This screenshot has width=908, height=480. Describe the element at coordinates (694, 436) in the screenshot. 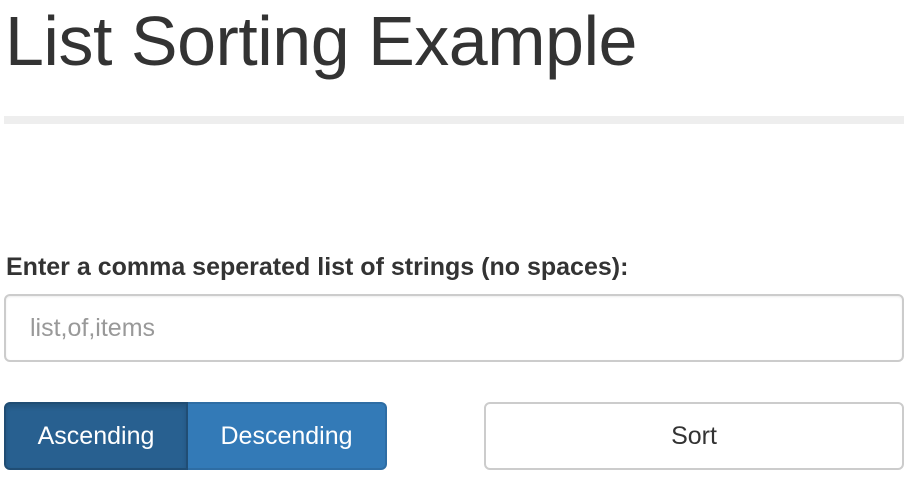

I see `sort-button: Sort` at that location.